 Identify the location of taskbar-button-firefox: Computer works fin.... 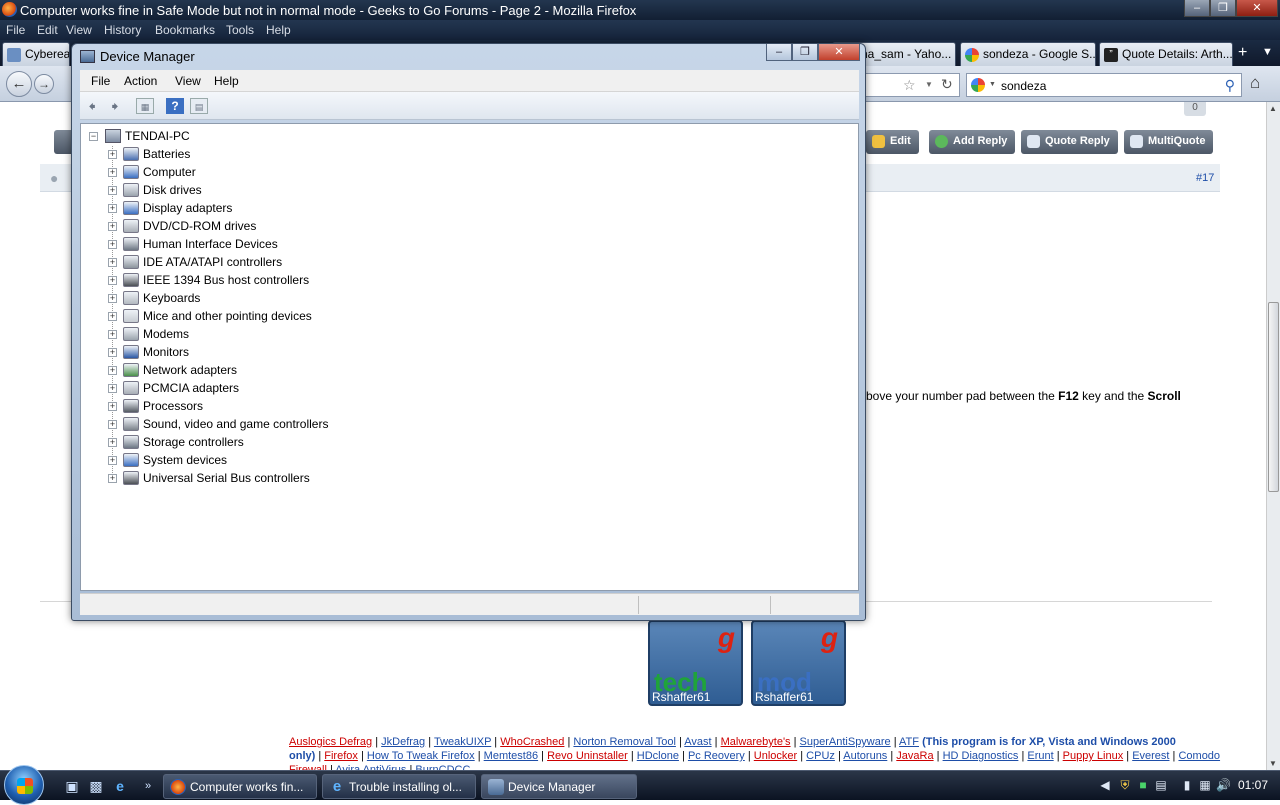
(240, 786).